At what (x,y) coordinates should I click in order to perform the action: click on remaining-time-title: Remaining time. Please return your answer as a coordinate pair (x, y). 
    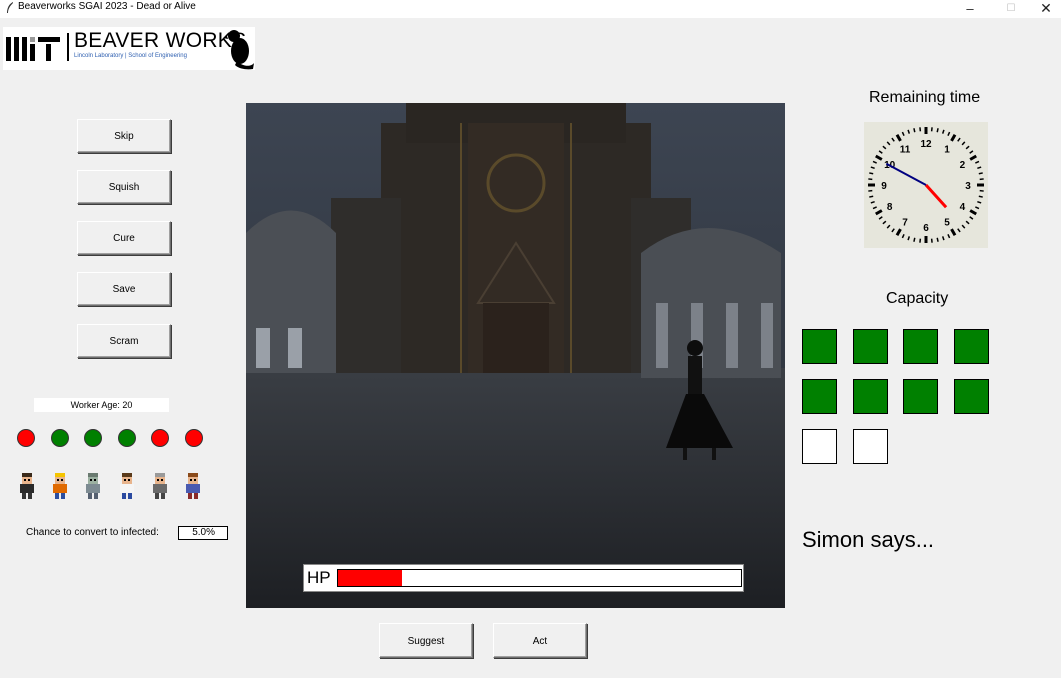
    Looking at the image, I should click on (925, 97).